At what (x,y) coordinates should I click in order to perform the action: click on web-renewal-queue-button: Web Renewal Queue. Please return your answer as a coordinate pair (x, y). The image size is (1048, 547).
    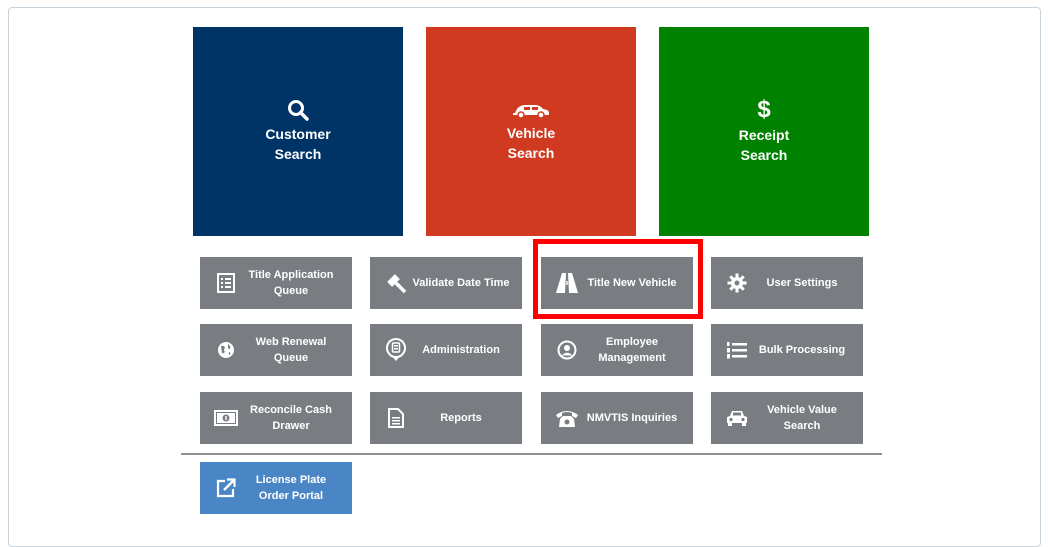
    Looking at the image, I should click on (276, 350).